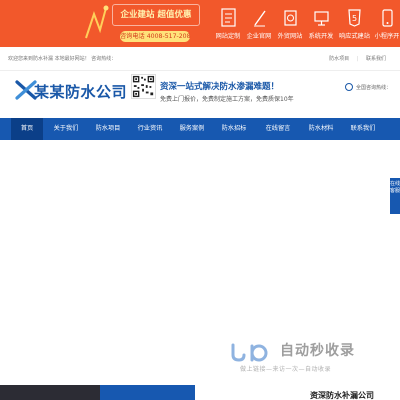  What do you see at coordinates (317, 351) in the screenshot?
I see `watermark-title: 自动秒收录` at bounding box center [317, 351].